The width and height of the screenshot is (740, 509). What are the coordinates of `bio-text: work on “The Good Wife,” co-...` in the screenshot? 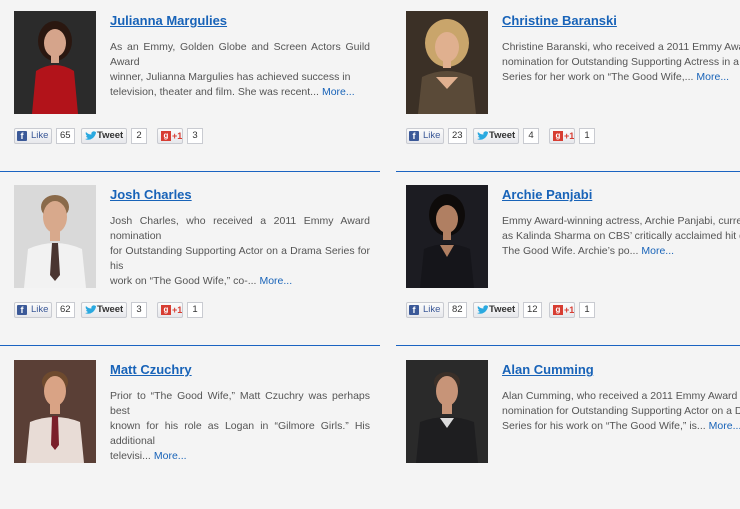 It's located at (183, 281).